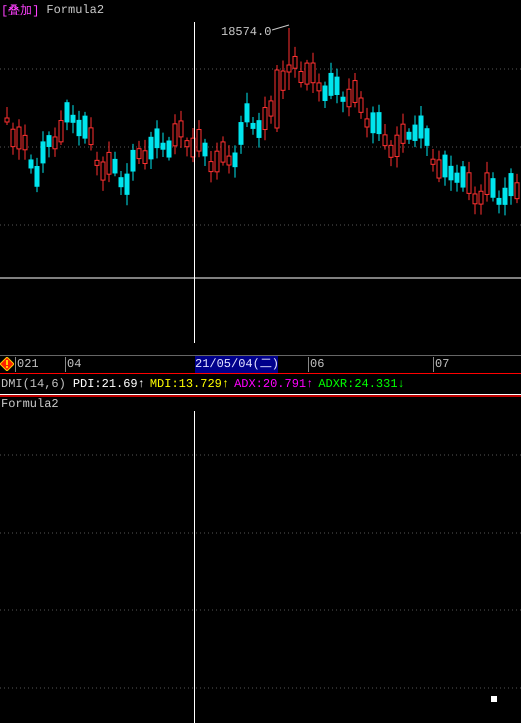 This screenshot has height=723, width=521. I want to click on peak-price-label: 18574.0, so click(246, 32).